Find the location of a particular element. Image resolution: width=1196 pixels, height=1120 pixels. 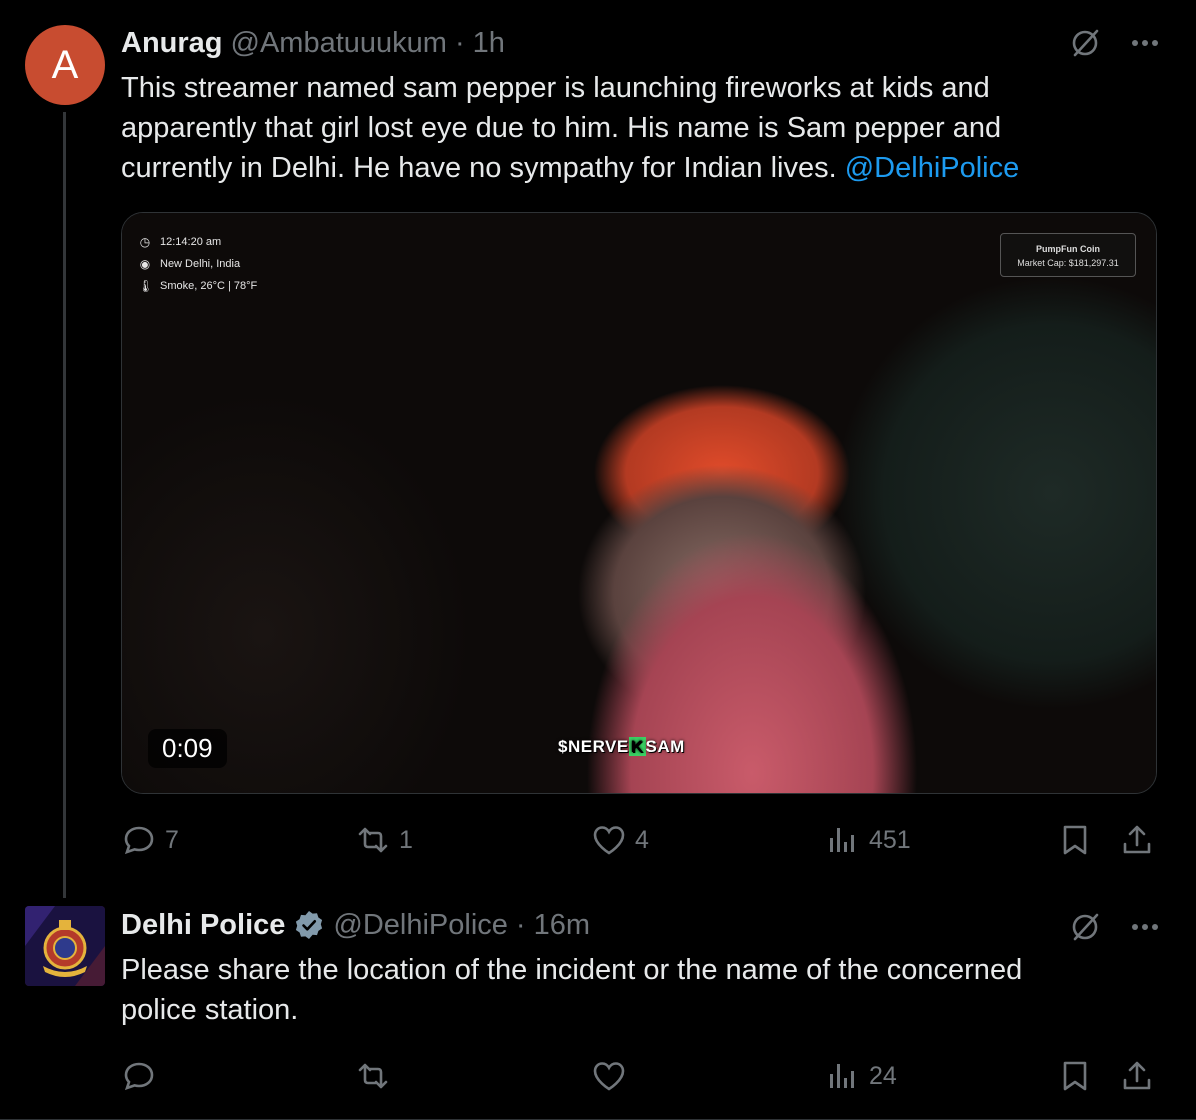

thermometer-icon: 🌡 is located at coordinates (146, 286).